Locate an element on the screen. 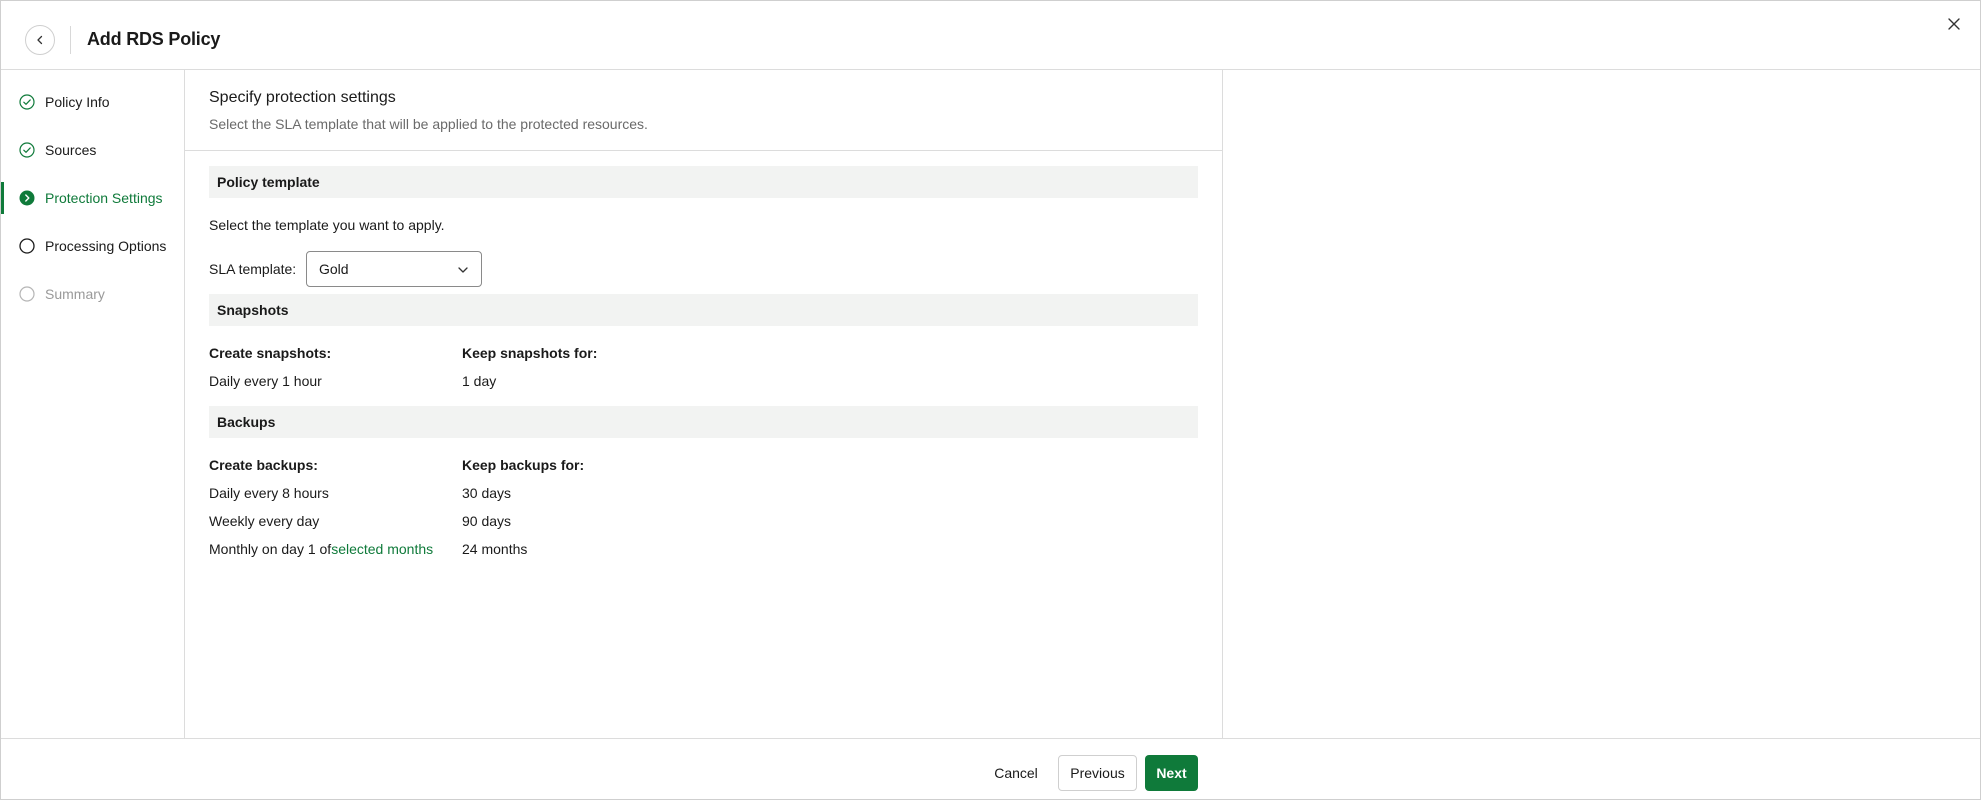 The width and height of the screenshot is (1981, 801). backup-retention-monthly: 24 months is located at coordinates (495, 549).